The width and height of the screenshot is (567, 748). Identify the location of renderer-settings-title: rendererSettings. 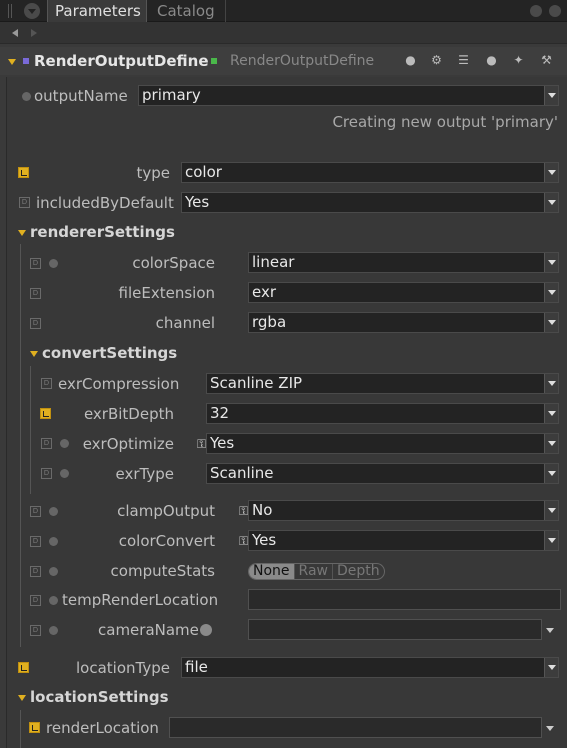
(102, 232).